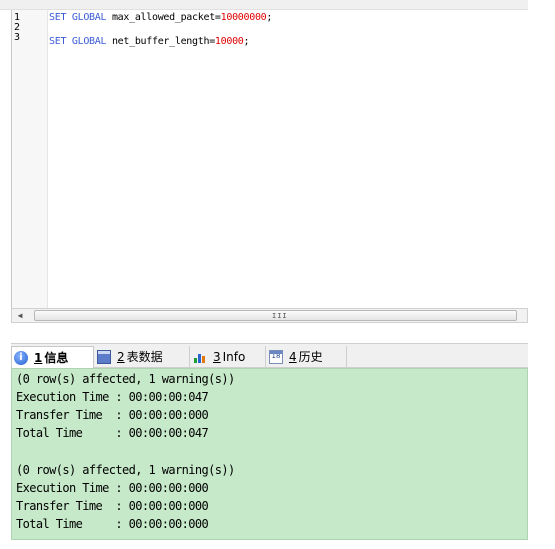 This screenshot has height=549, width=555. Describe the element at coordinates (234, 356) in the screenshot. I see `tab-label: Info` at that location.